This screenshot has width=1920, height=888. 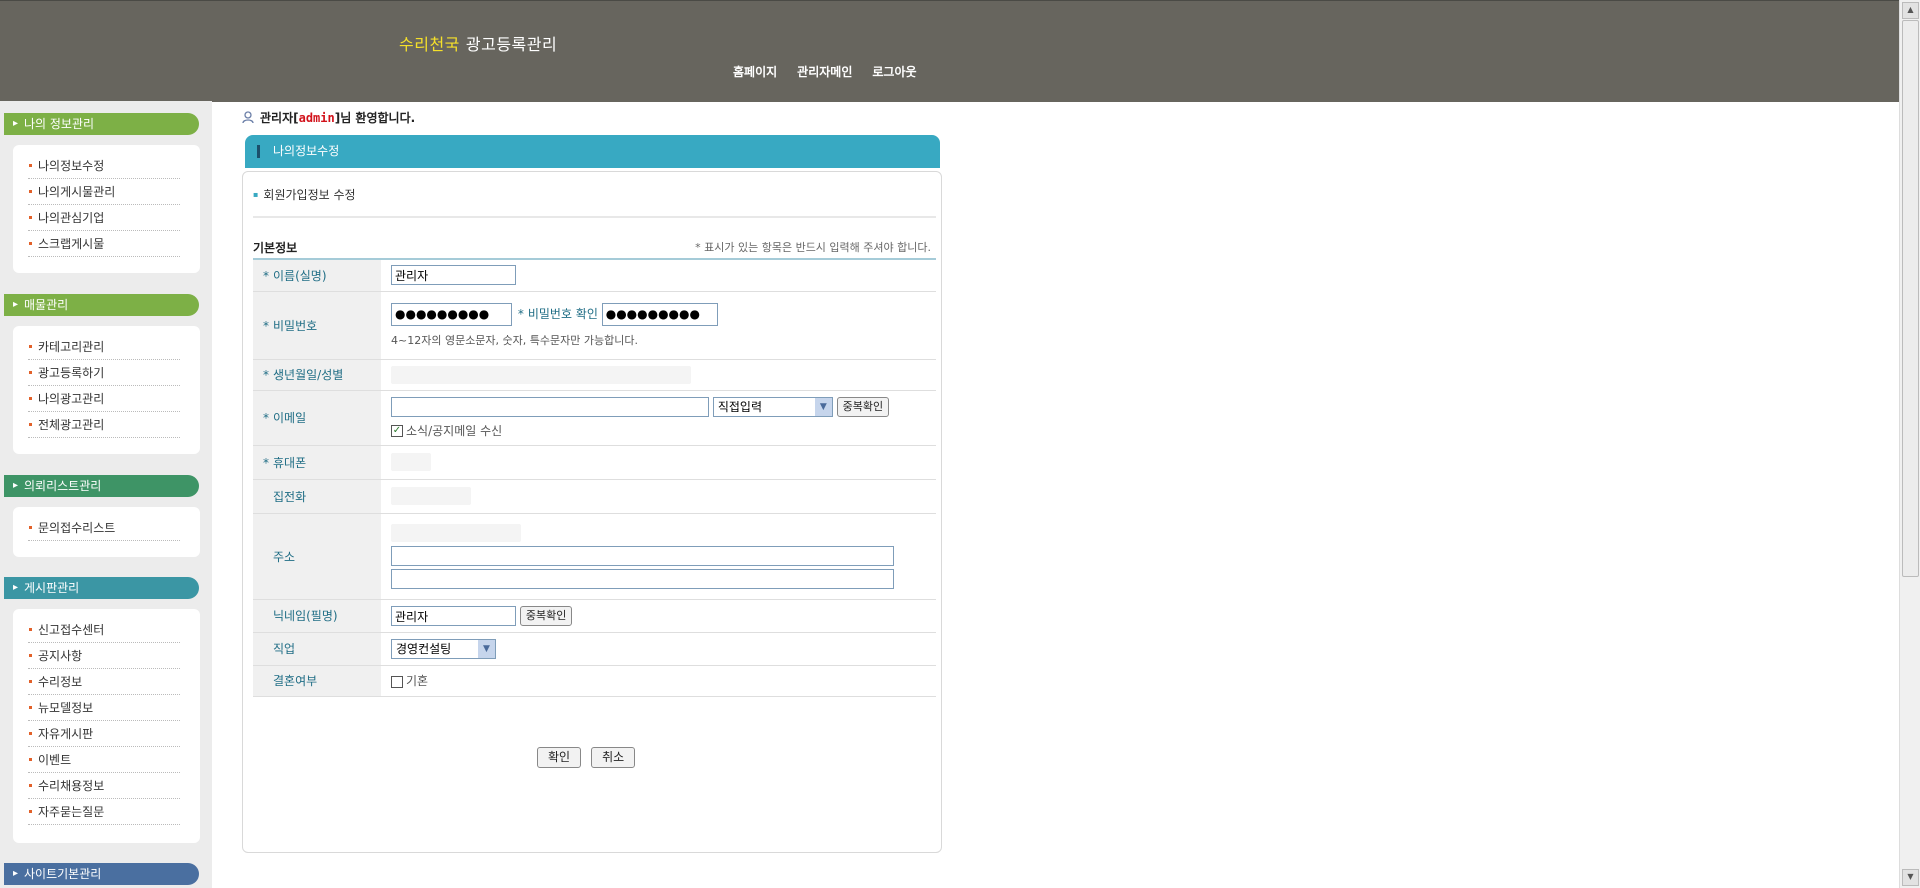 What do you see at coordinates (101, 486) in the screenshot?
I see `sidebar-section-request-list: 의뢰리스트관리` at bounding box center [101, 486].